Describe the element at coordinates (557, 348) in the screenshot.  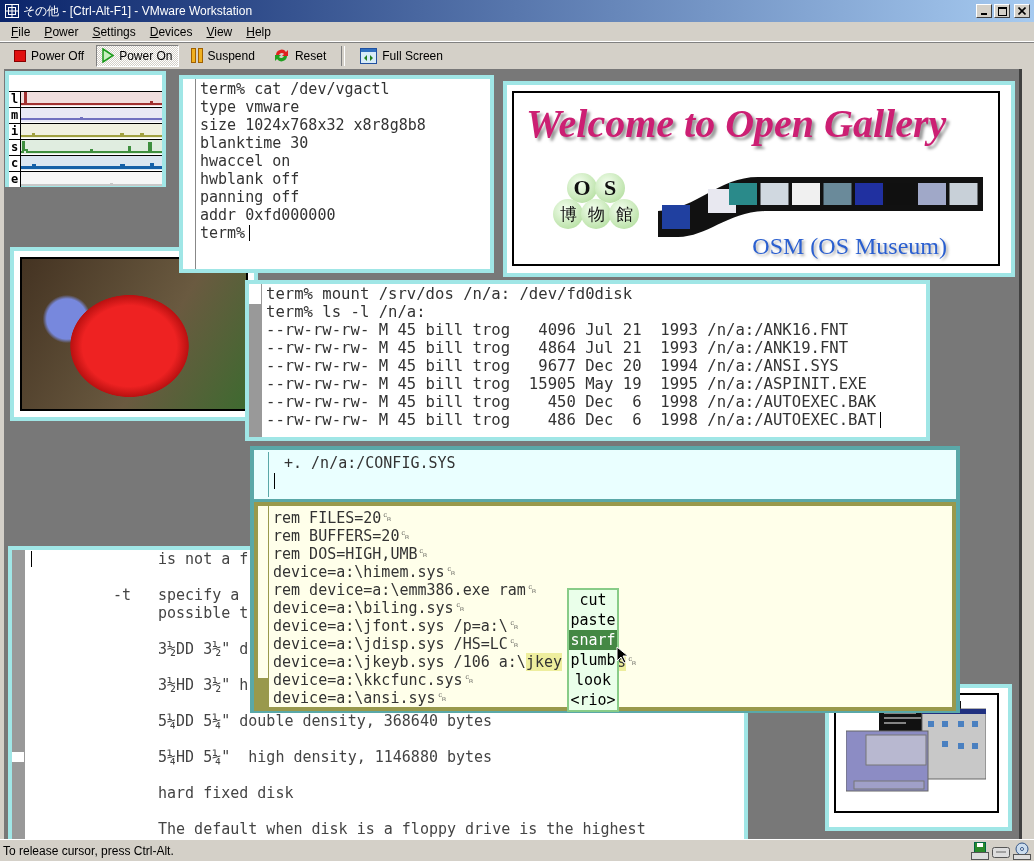
I see `terminal-line: --rw-rw-rw- M 45 bill trog 4864 Jul 21 1993 /n/a:/ANK19.FNT` at that location.